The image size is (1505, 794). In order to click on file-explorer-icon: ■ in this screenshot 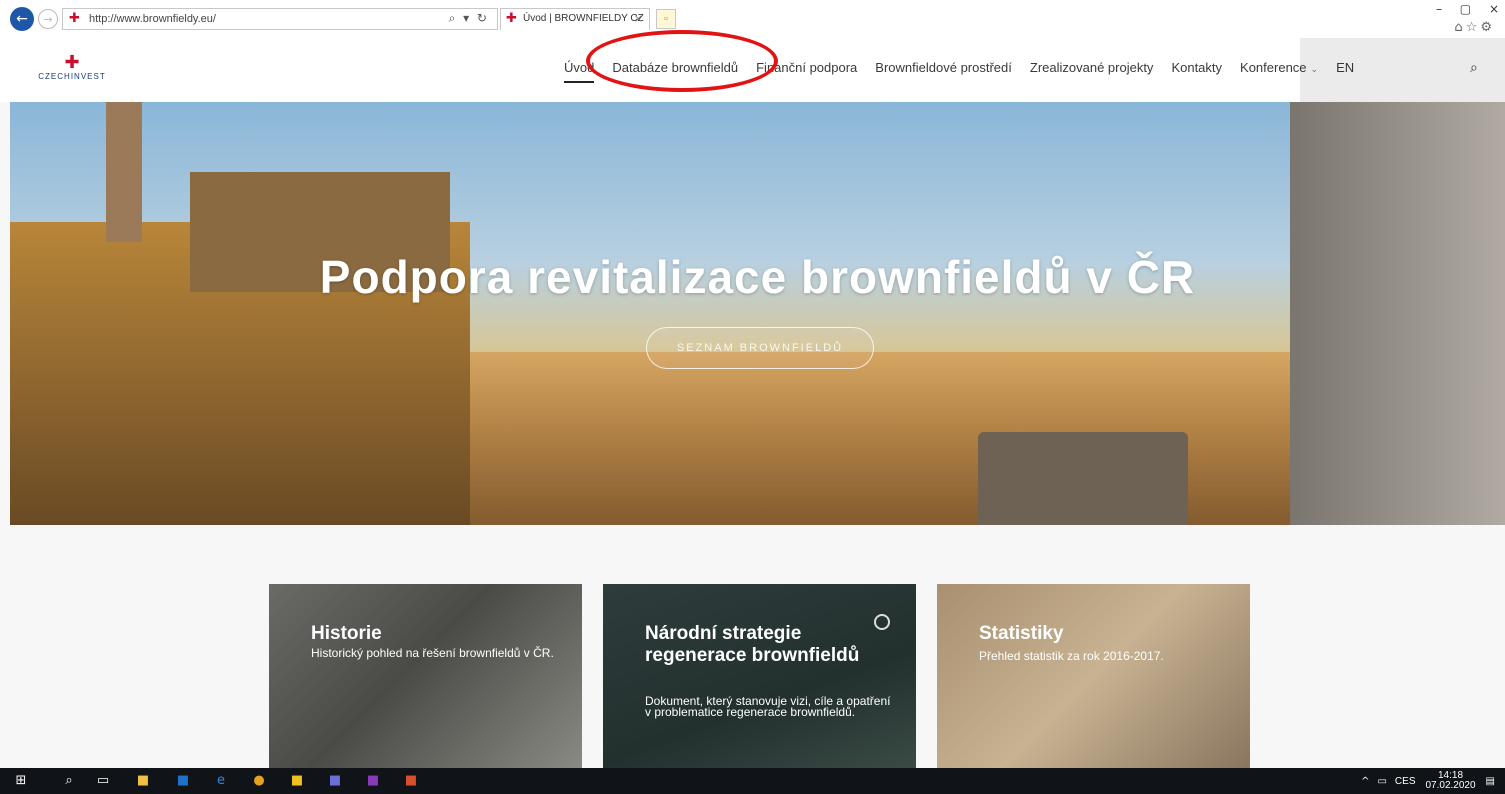, I will do `click(143, 781)`.